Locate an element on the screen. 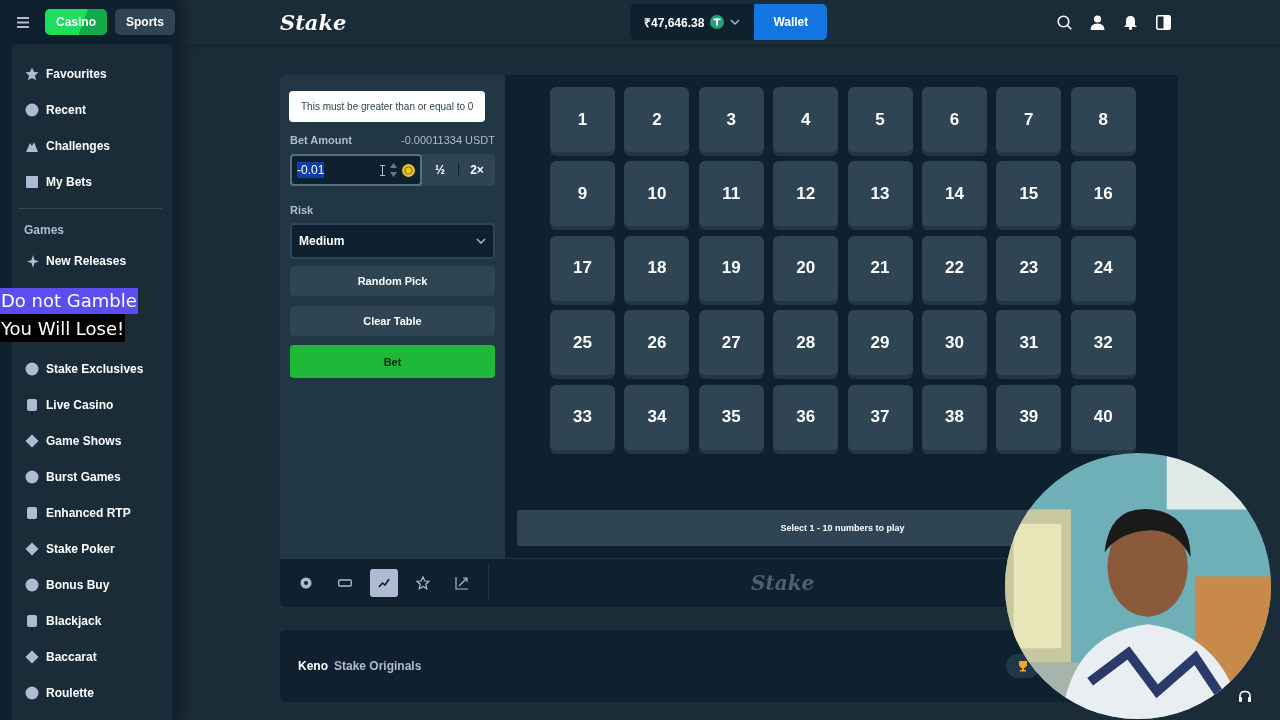 This screenshot has height=720, width=1280. number-tile: 31 is located at coordinates (1029, 343).